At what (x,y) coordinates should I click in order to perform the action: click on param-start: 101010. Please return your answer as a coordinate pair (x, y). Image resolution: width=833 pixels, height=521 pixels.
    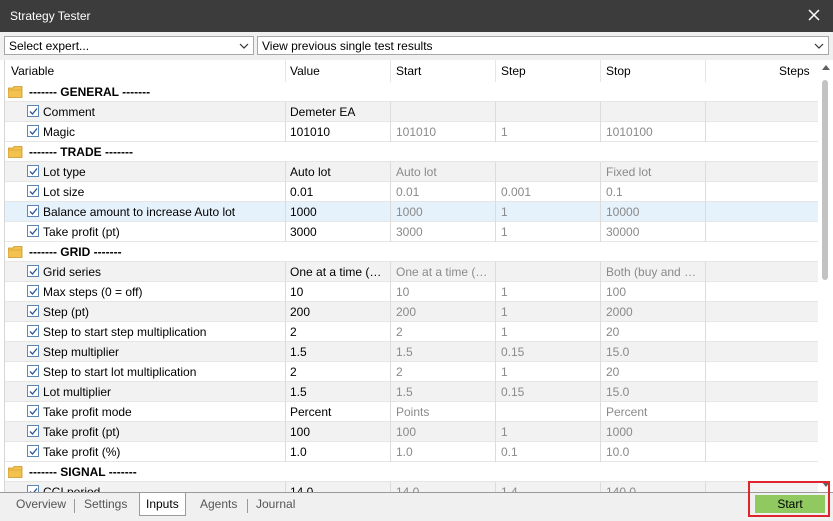
    Looking at the image, I should click on (444, 132).